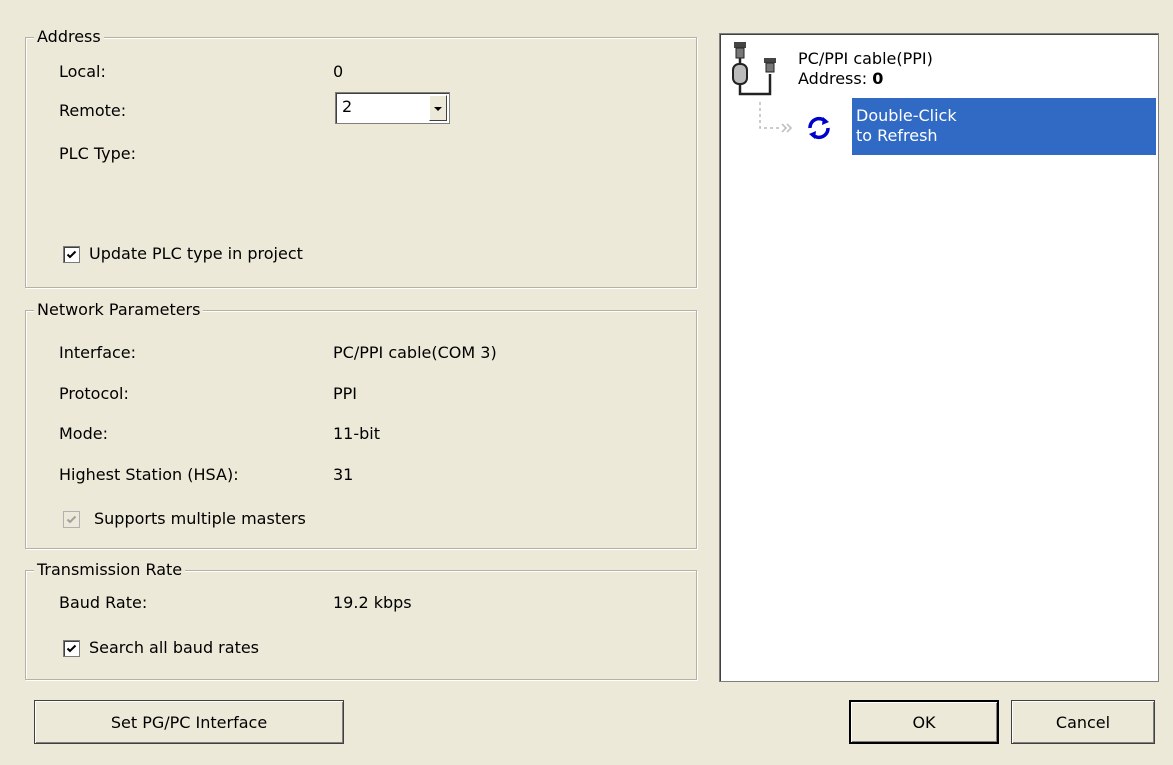  I want to click on remote-label: Remote:, so click(93, 110).